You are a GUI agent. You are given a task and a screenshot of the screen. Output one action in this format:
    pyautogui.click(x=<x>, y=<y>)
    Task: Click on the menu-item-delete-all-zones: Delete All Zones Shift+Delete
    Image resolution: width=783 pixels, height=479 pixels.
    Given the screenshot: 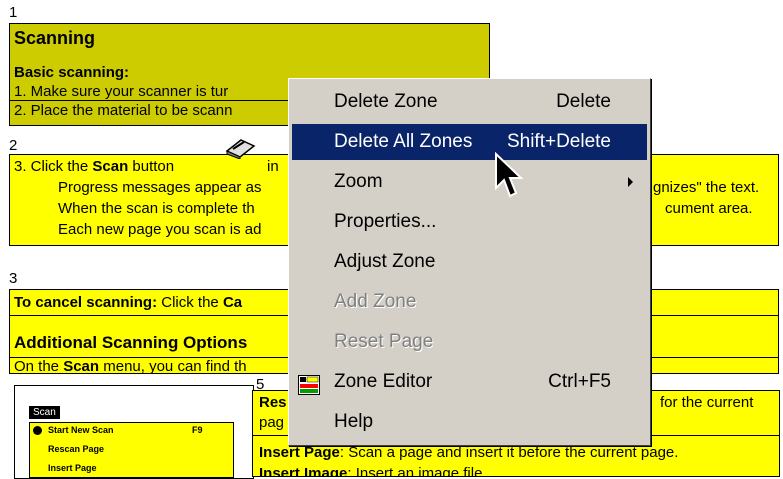 What is the action you would take?
    pyautogui.click(x=469, y=142)
    